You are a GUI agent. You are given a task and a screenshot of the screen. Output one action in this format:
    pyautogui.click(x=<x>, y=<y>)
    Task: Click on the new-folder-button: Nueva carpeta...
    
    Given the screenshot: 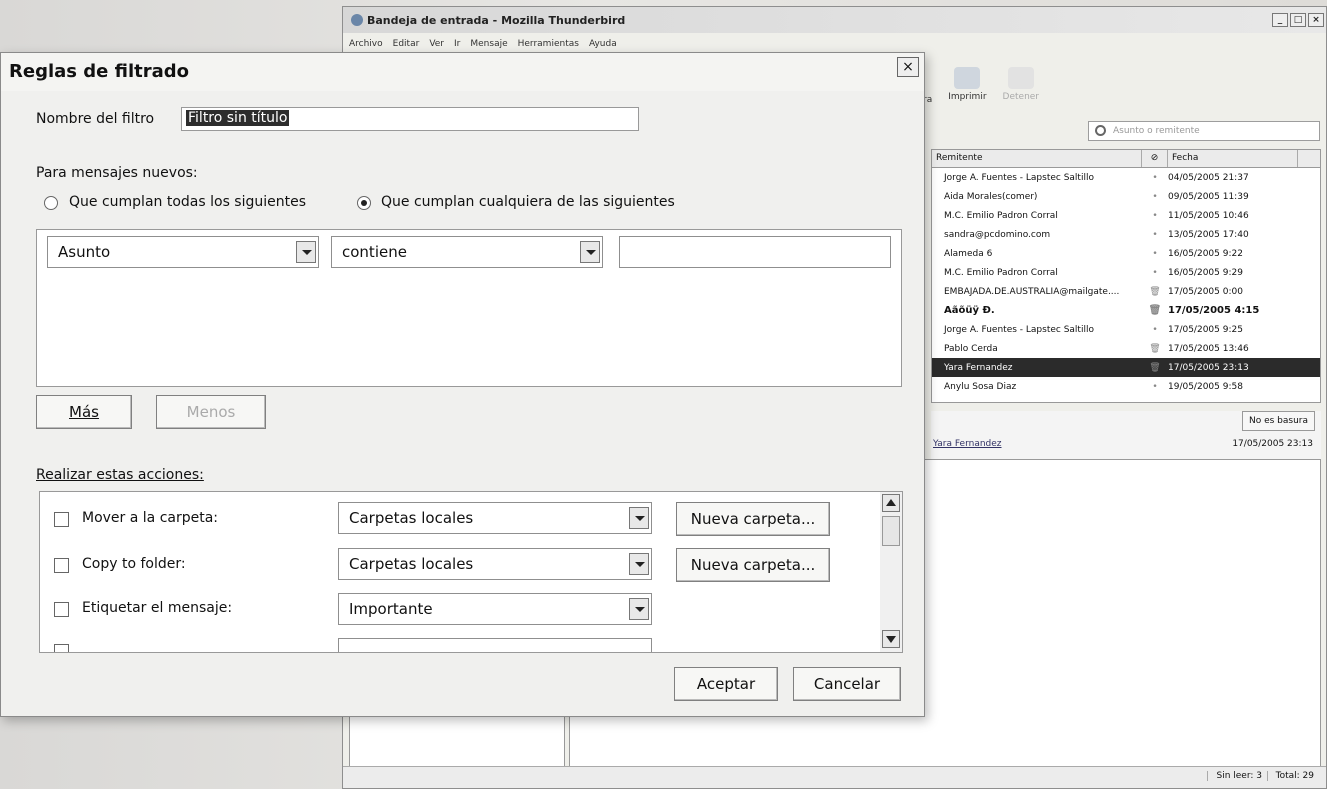 What is the action you would take?
    pyautogui.click(x=753, y=519)
    